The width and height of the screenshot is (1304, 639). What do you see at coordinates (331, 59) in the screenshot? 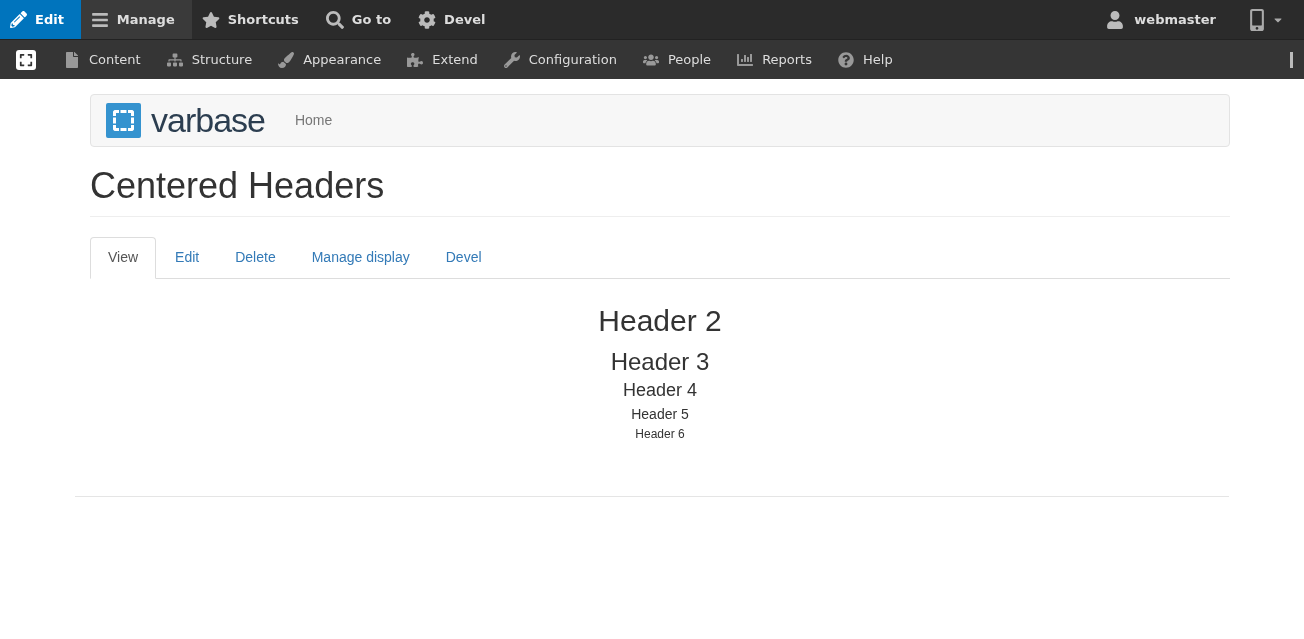
I see `admin-menu-link: Appearance` at bounding box center [331, 59].